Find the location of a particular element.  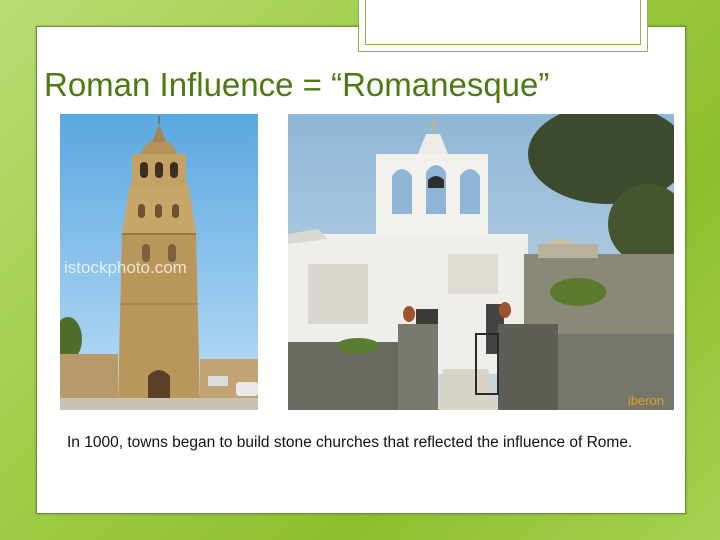

photo-credit: iberon is located at coordinates (645, 400).